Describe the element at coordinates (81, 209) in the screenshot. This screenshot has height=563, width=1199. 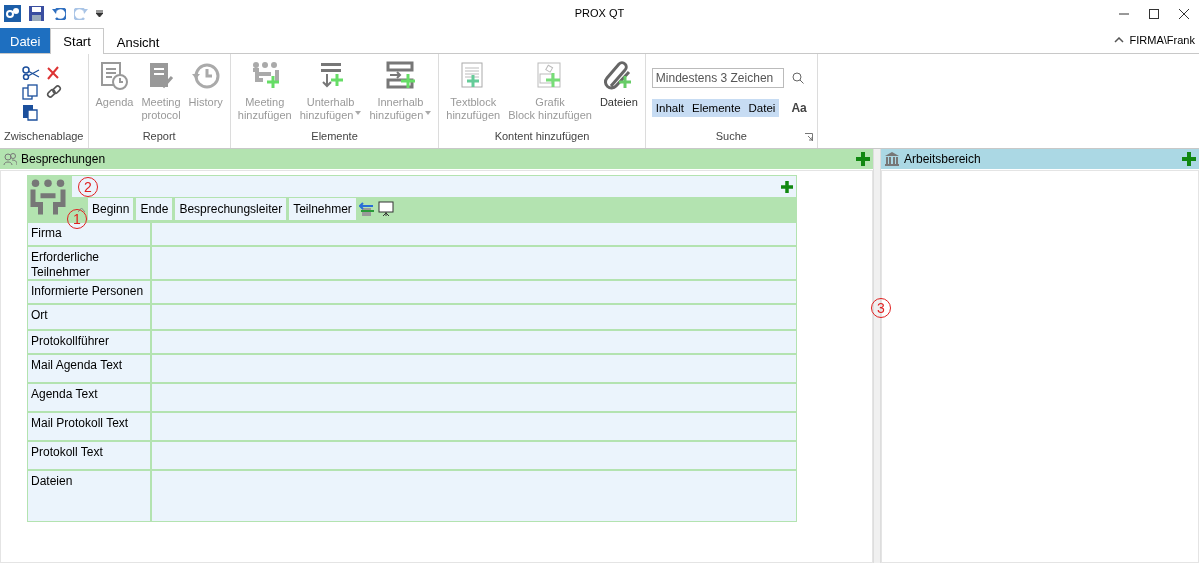
I see `sort-icon` at that location.